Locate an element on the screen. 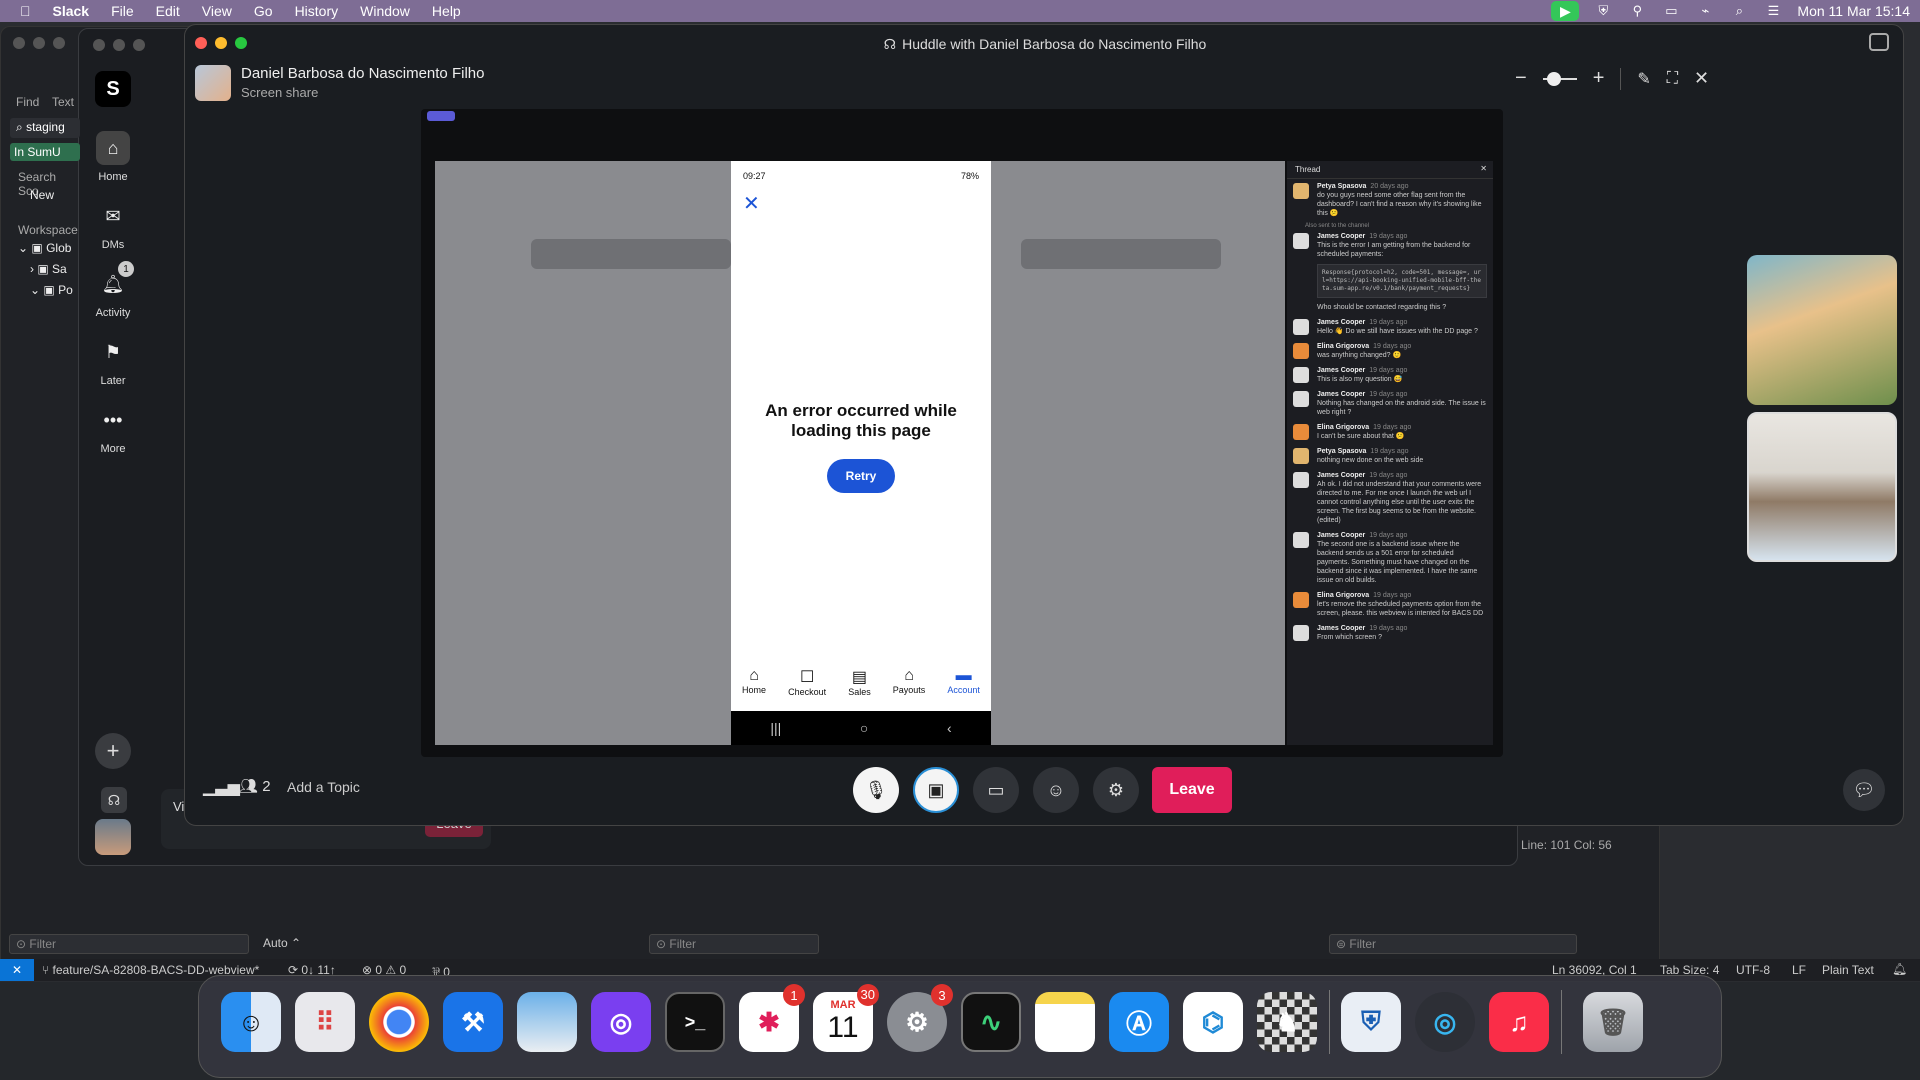  rail-dms: ✉ DMs is located at coordinates (113, 225).